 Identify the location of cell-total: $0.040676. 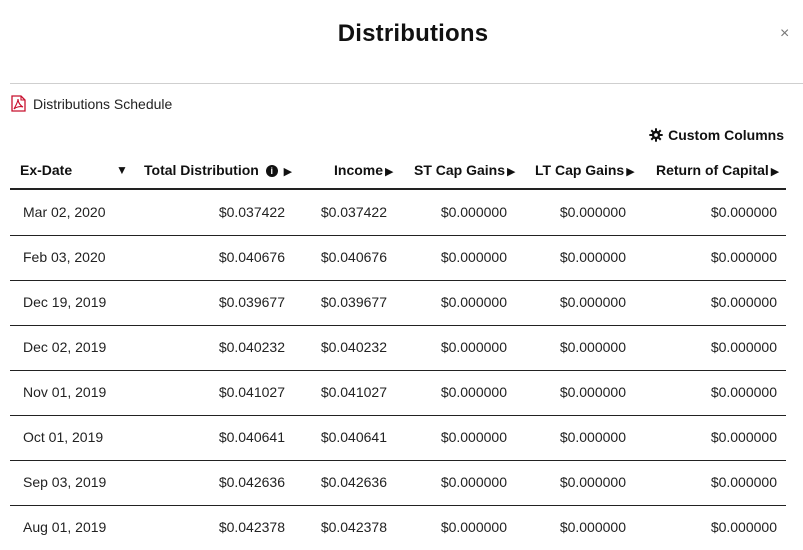
(251, 257).